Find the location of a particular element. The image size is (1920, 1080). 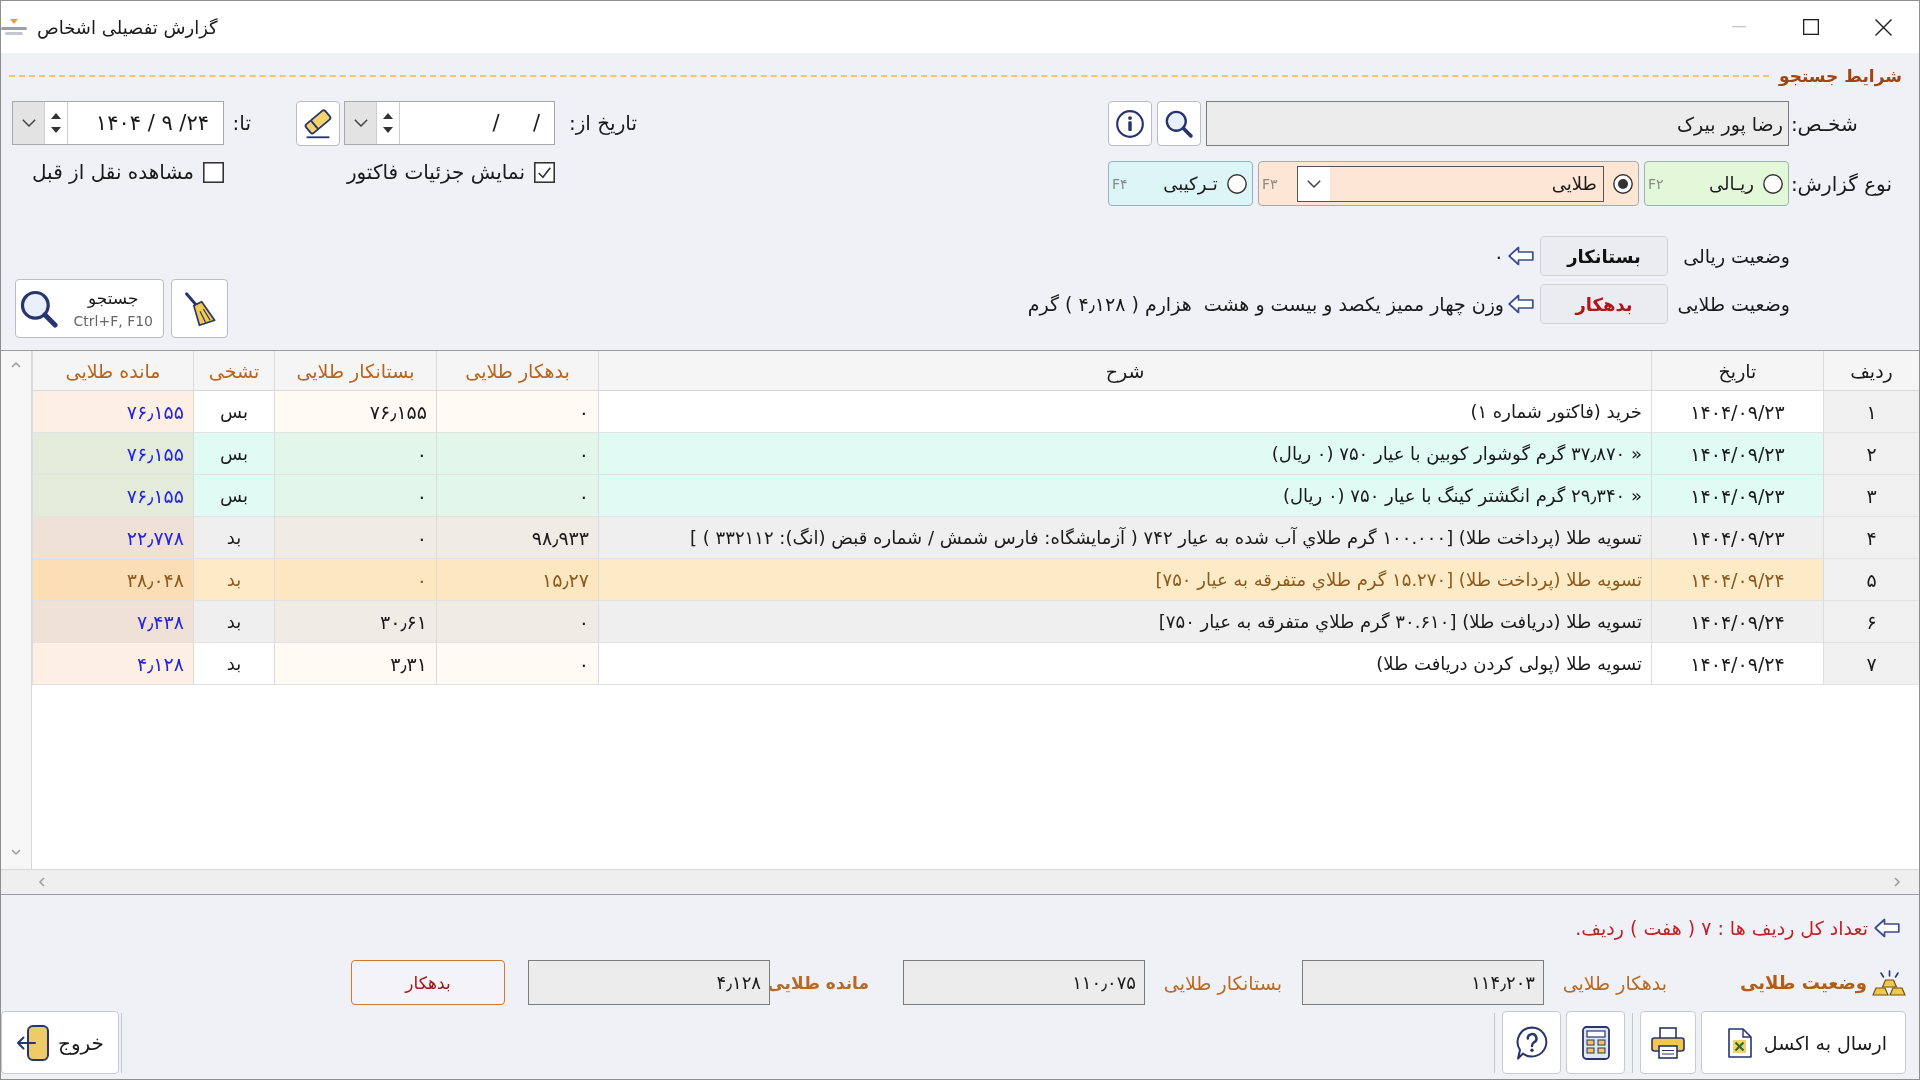

search-button is located at coordinates (1178, 123).